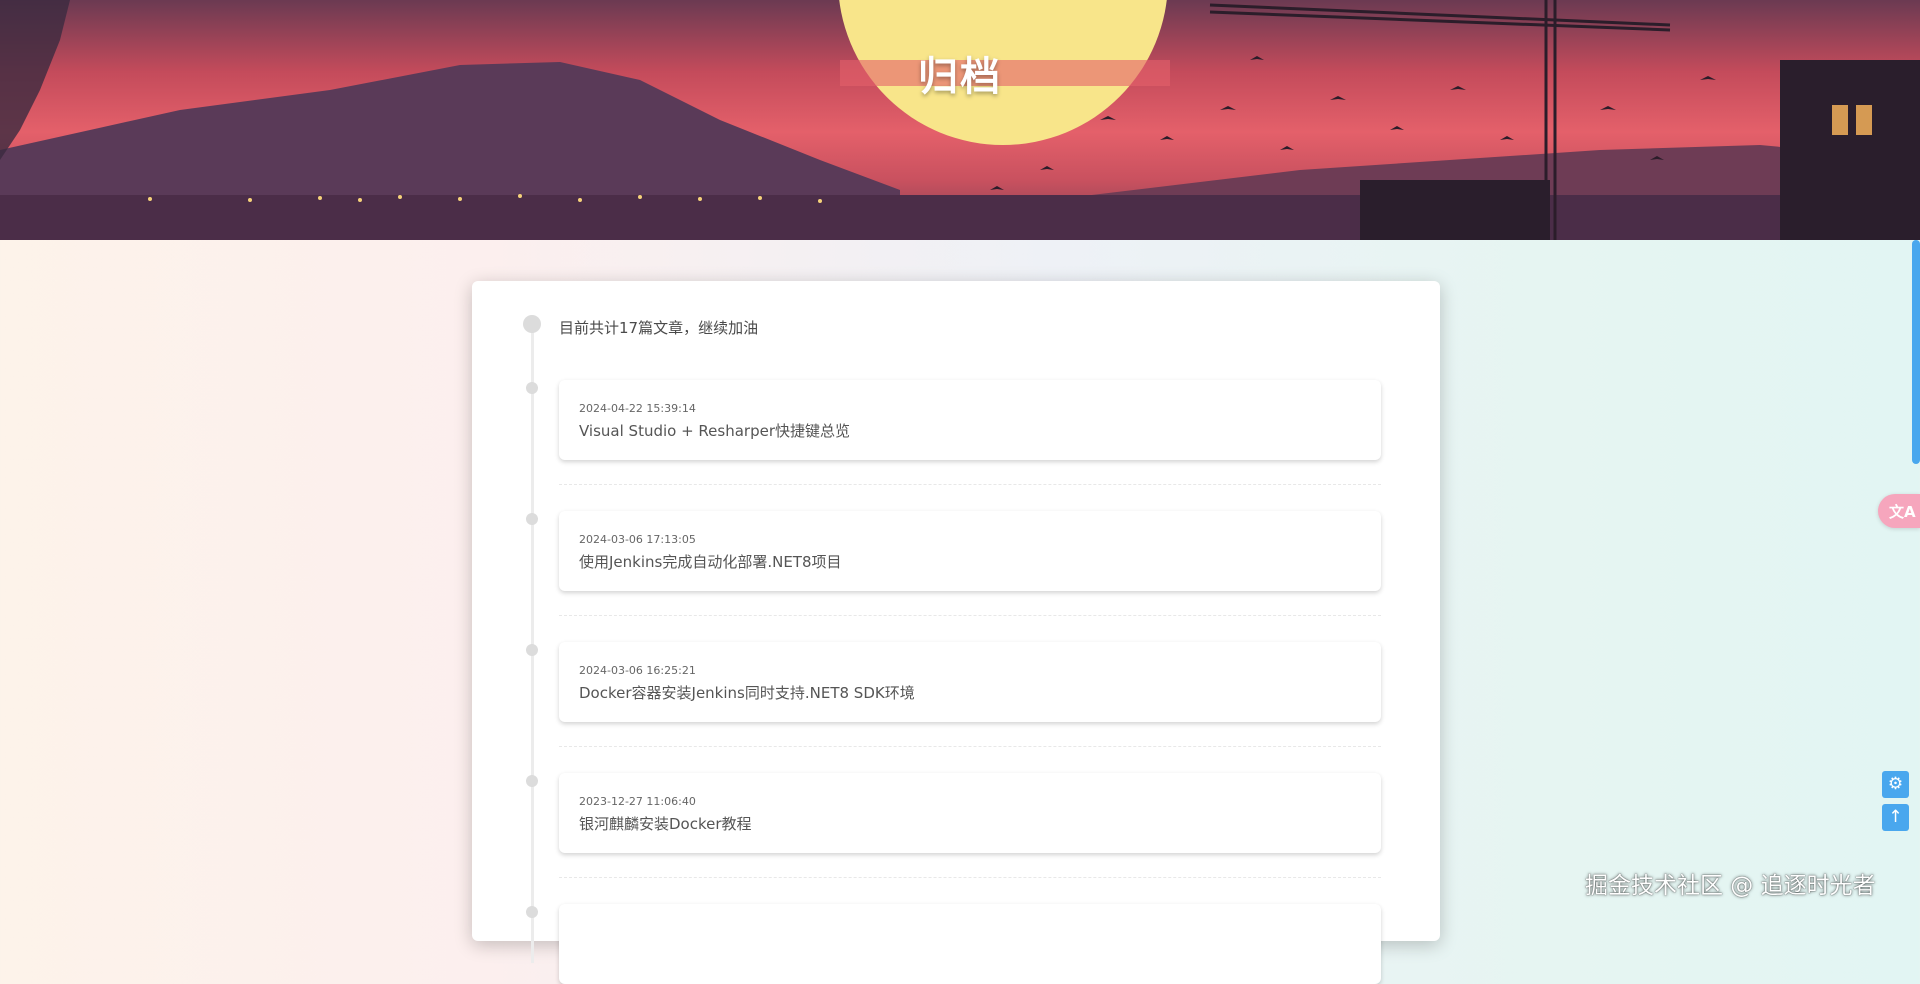 The height and width of the screenshot is (984, 1920). I want to click on watermark: 掘金技术社区 @ 追逐时光者, so click(1730, 886).